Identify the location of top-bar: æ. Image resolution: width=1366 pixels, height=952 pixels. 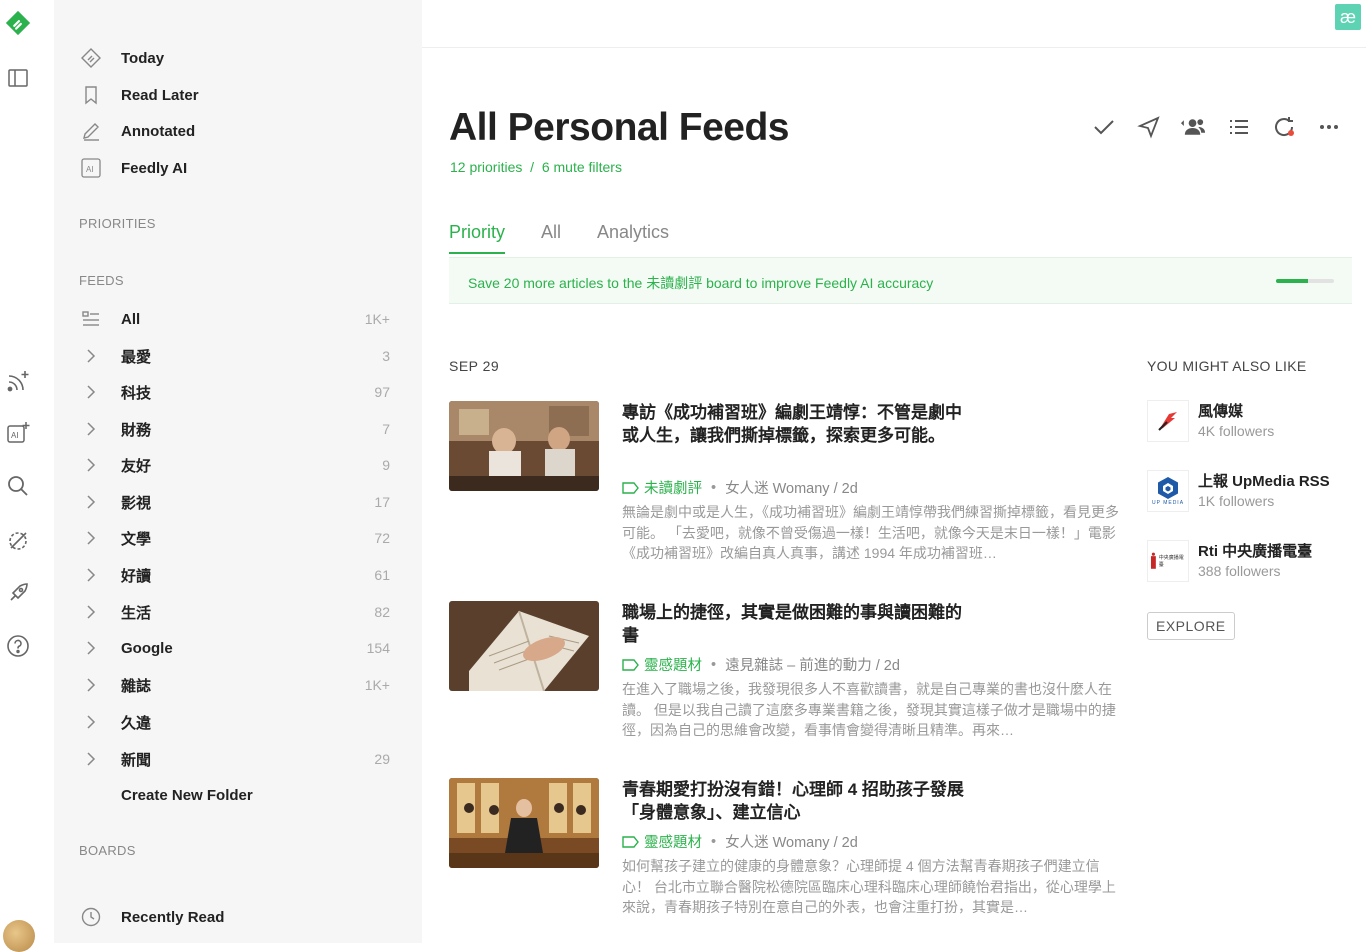
(894, 24).